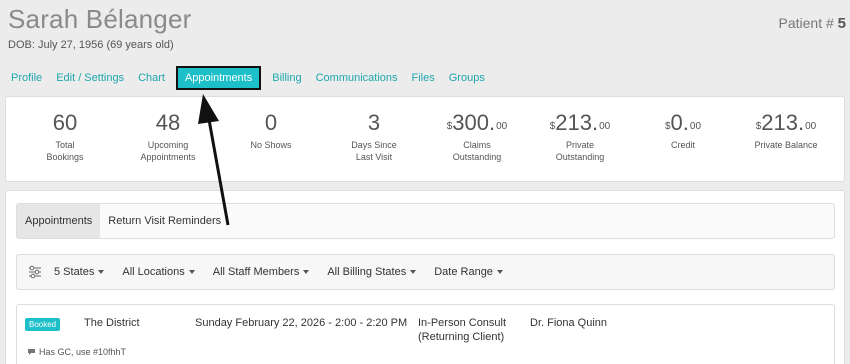 This screenshot has width=850, height=364. Describe the element at coordinates (374, 136) in the screenshot. I see `stat-days-since-last-visit: 3 Days Since Last Visit` at that location.